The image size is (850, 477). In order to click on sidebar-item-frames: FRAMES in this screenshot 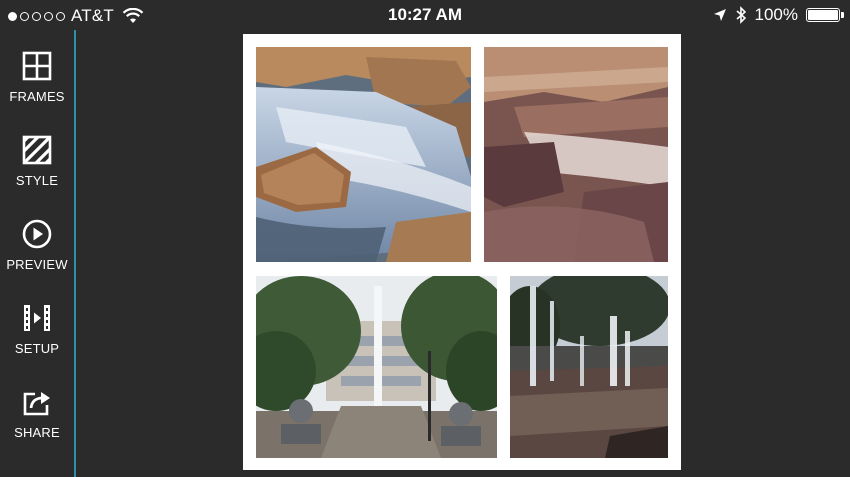, I will do `click(37, 74)`.